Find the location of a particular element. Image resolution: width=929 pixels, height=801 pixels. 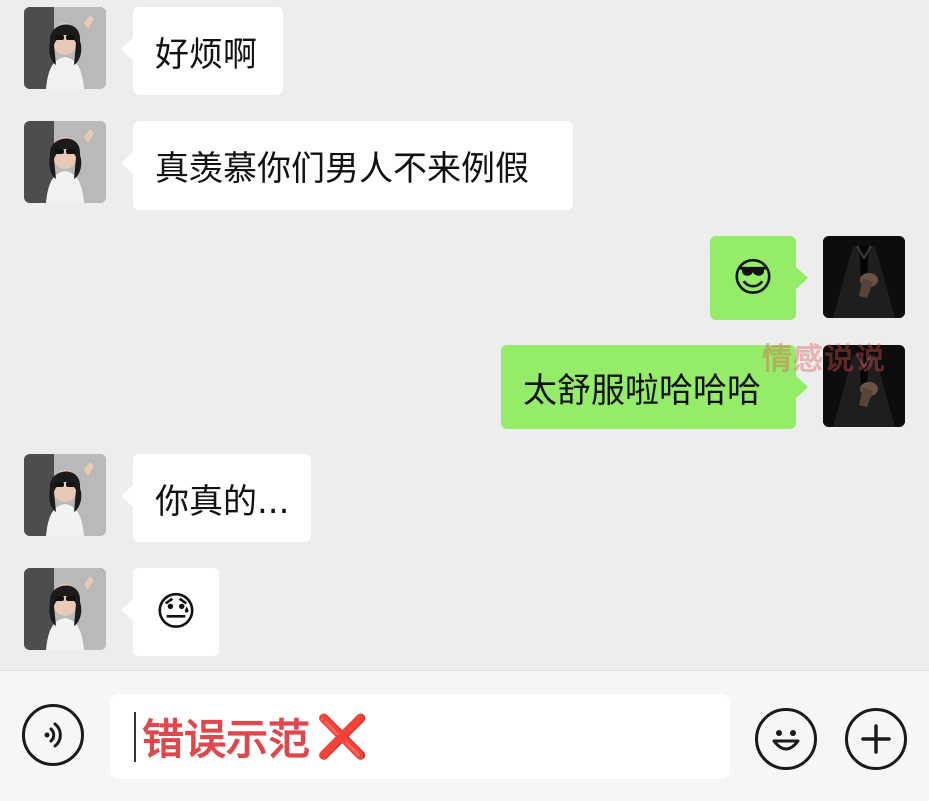

voice-icon is located at coordinates (53, 735).